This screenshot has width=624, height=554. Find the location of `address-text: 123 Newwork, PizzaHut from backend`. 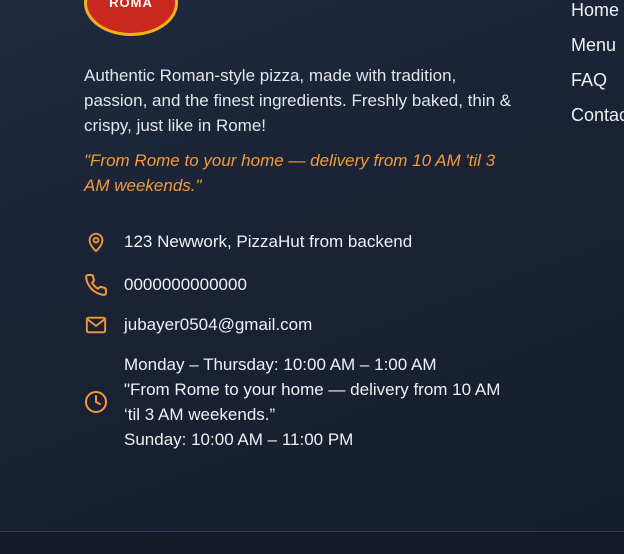

address-text: 123 Newwork, PizzaHut from backend is located at coordinates (268, 241).